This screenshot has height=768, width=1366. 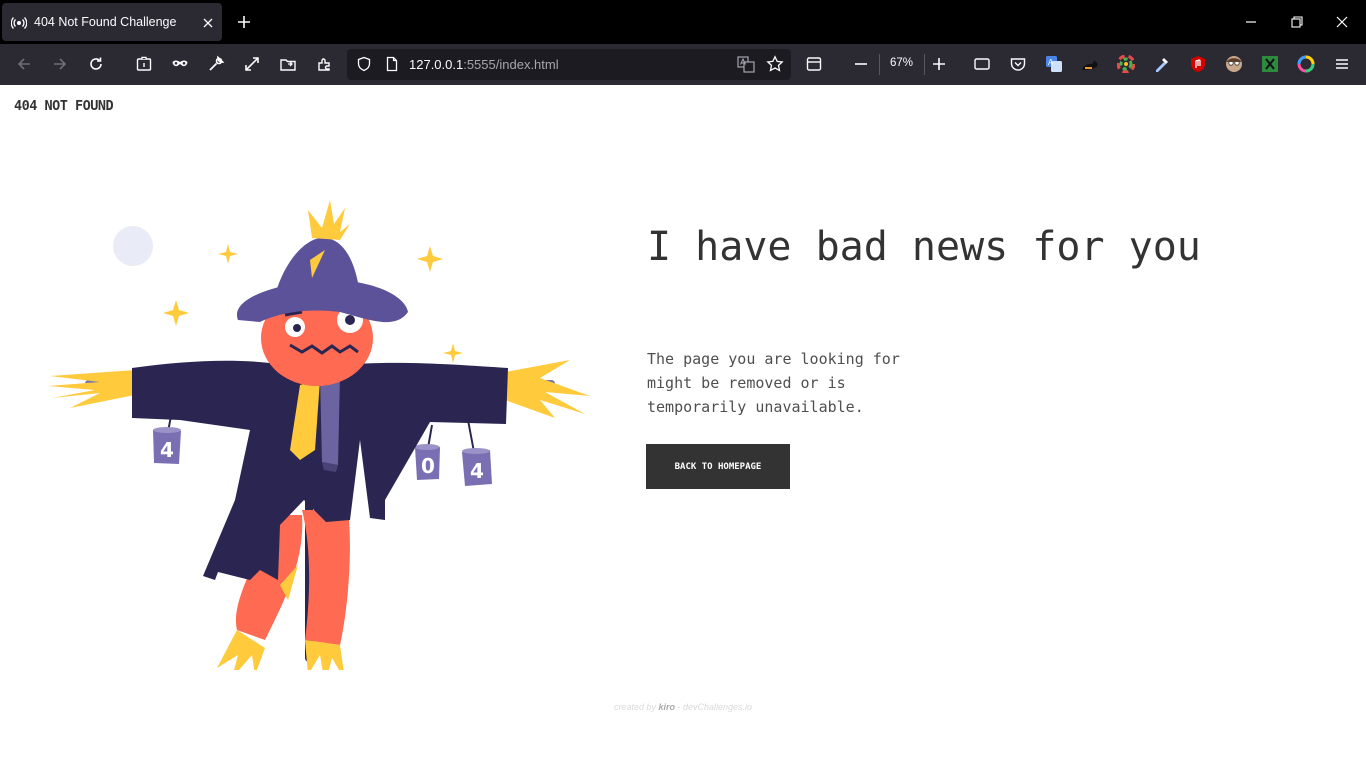 I want to click on page-info-icon, so click(x=392, y=64).